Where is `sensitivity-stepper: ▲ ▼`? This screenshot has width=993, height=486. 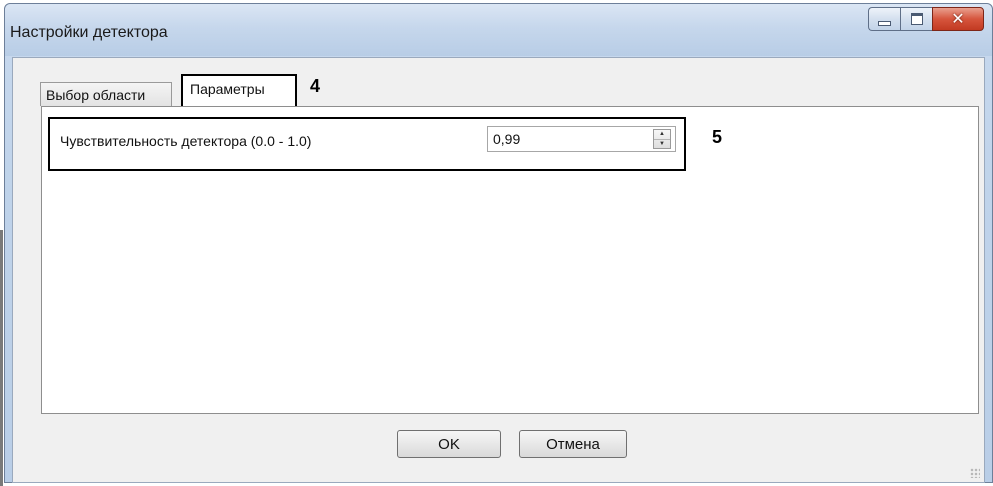
sensitivity-stepper: ▲ ▼ is located at coordinates (662, 139).